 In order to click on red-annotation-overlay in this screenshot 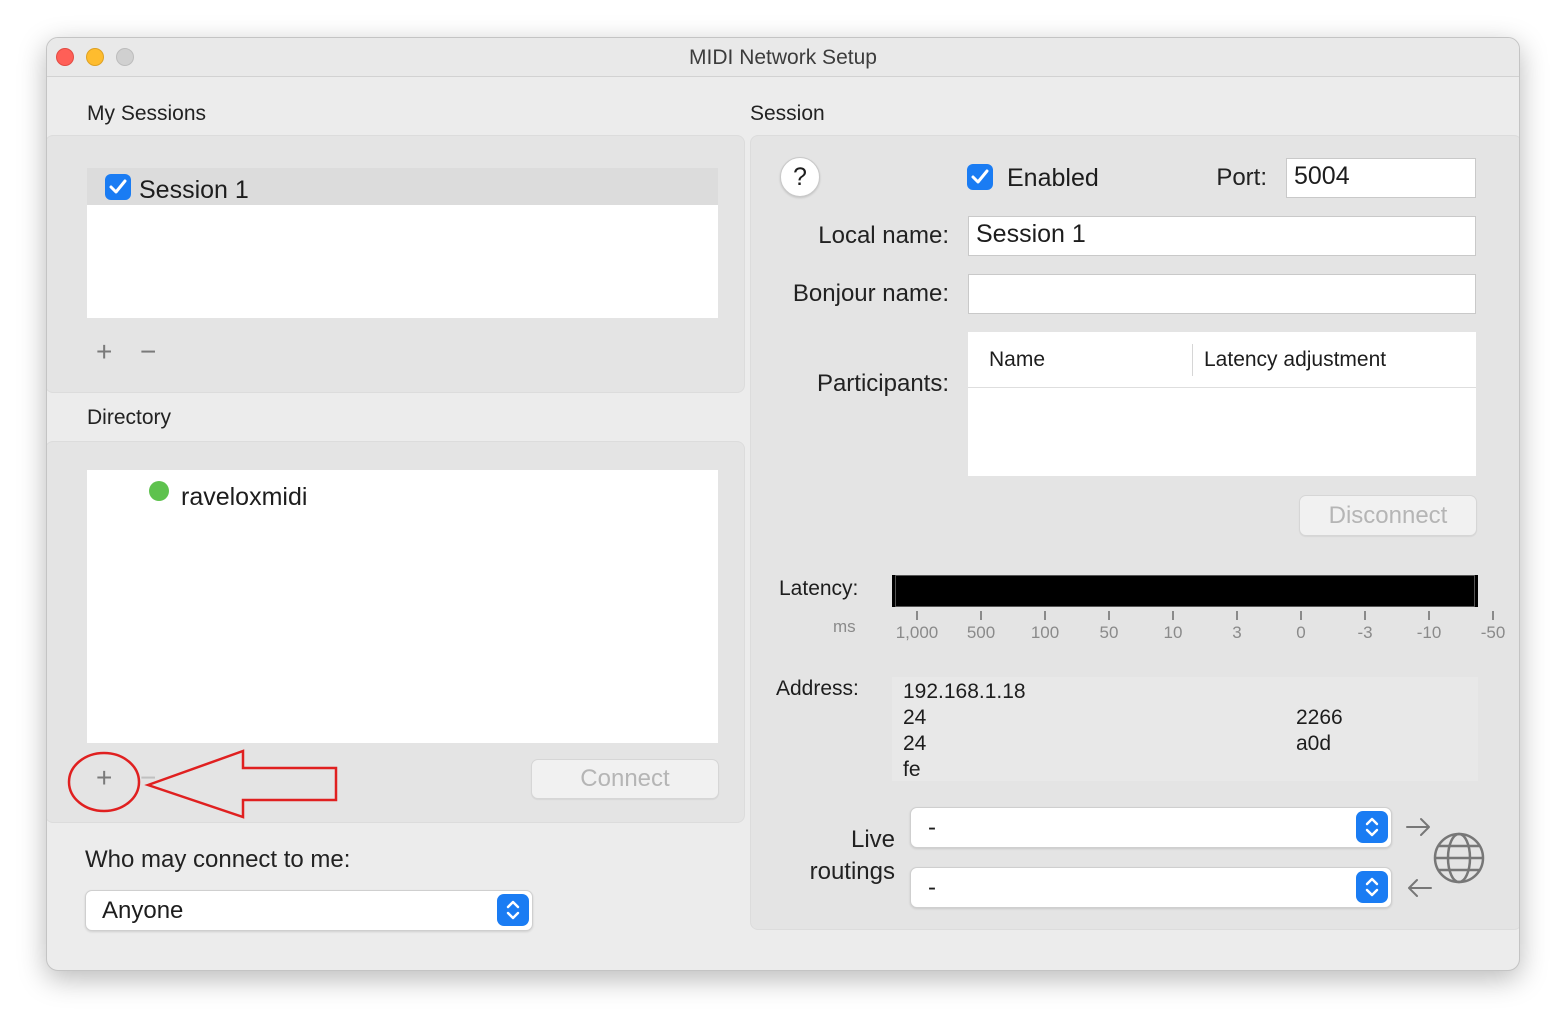, I will do `click(202, 784)`.